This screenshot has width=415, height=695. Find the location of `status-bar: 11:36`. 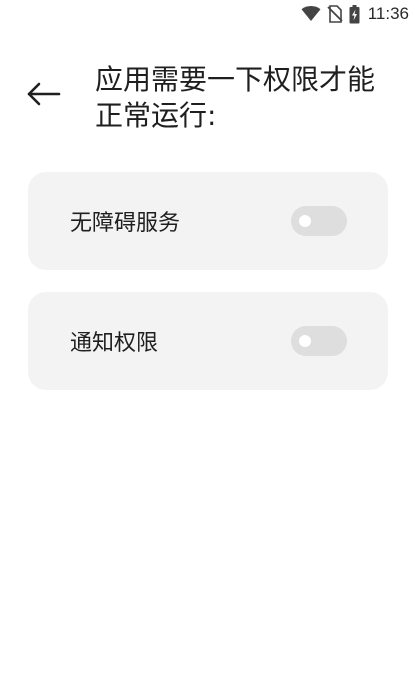

status-bar: 11:36 is located at coordinates (207, 15).